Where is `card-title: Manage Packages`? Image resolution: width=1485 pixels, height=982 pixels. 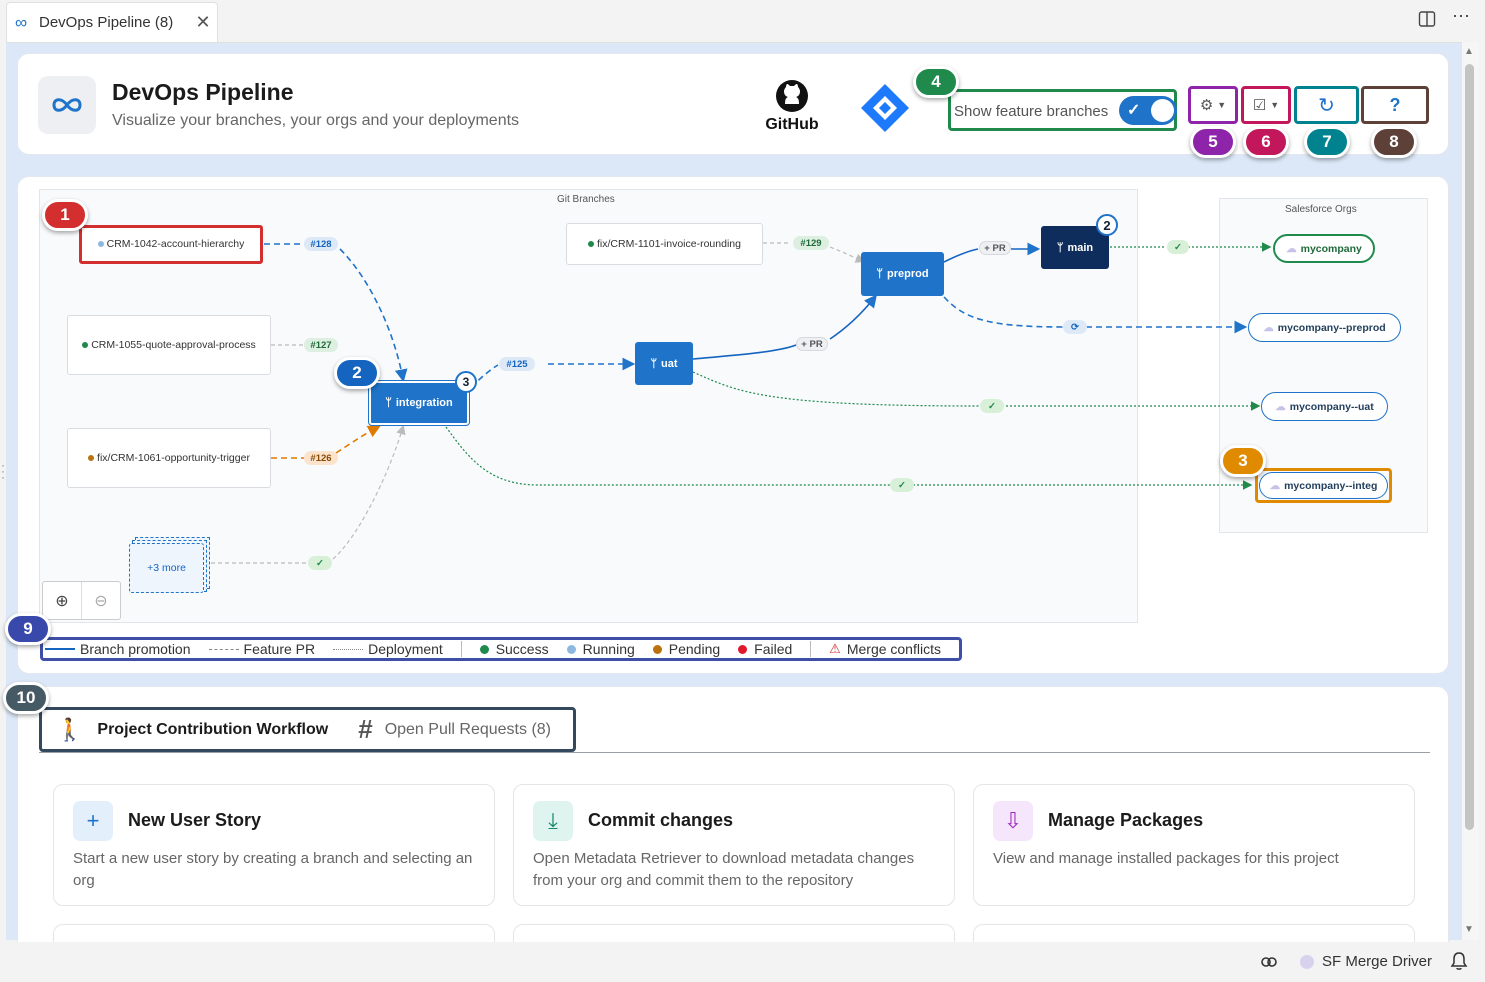 card-title: Manage Packages is located at coordinates (1126, 820).